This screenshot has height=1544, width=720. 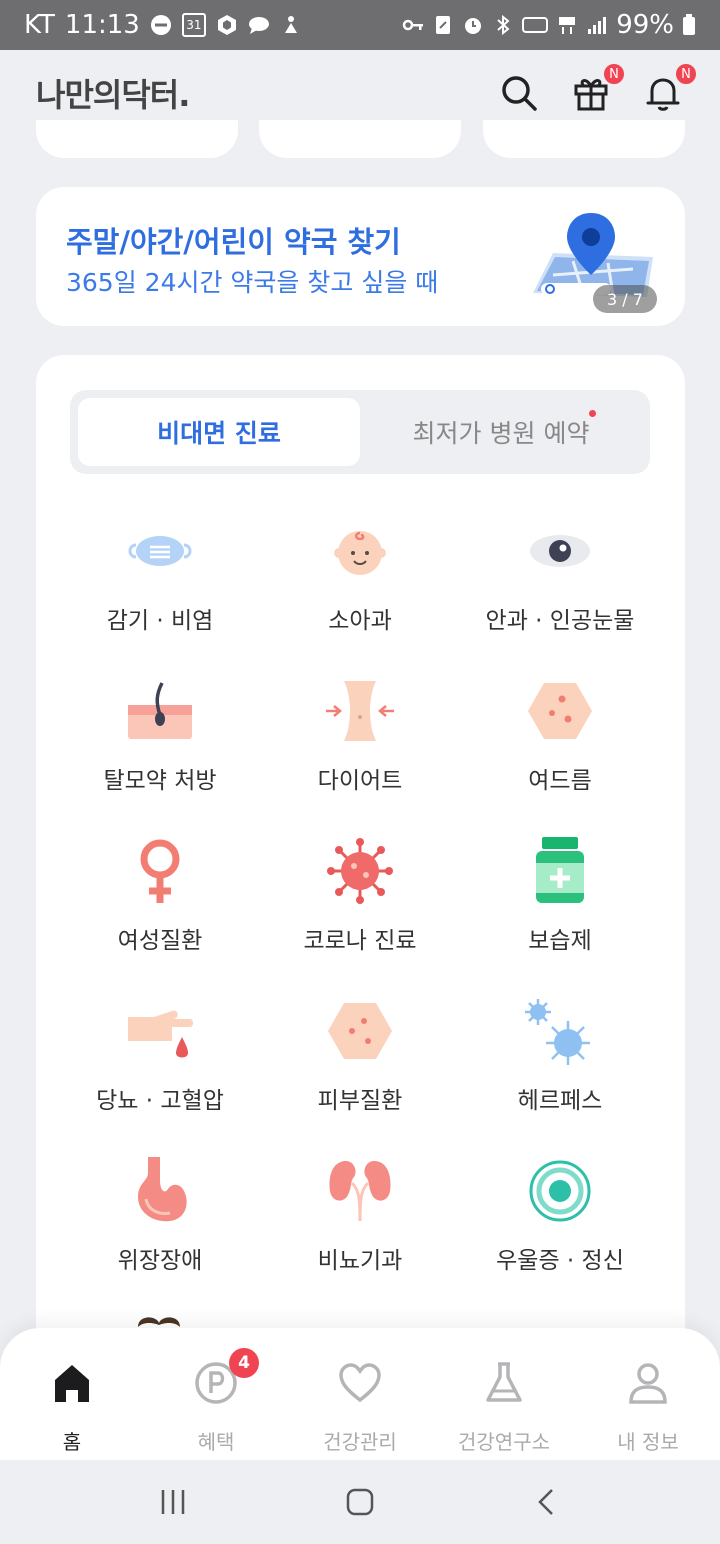 I want to click on nav-lab: 건강연구소, so click(x=504, y=1394).